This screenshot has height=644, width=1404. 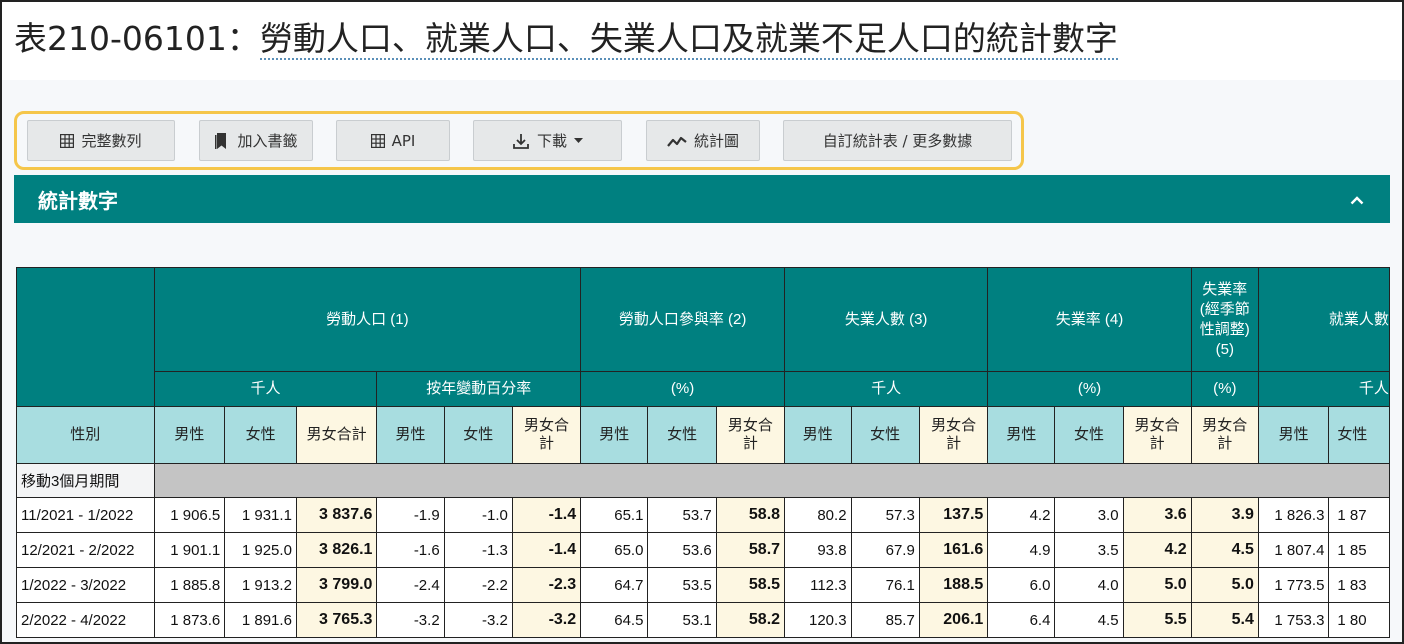 What do you see at coordinates (256, 140) in the screenshot?
I see `add-bookmark-button: 加入書籤` at bounding box center [256, 140].